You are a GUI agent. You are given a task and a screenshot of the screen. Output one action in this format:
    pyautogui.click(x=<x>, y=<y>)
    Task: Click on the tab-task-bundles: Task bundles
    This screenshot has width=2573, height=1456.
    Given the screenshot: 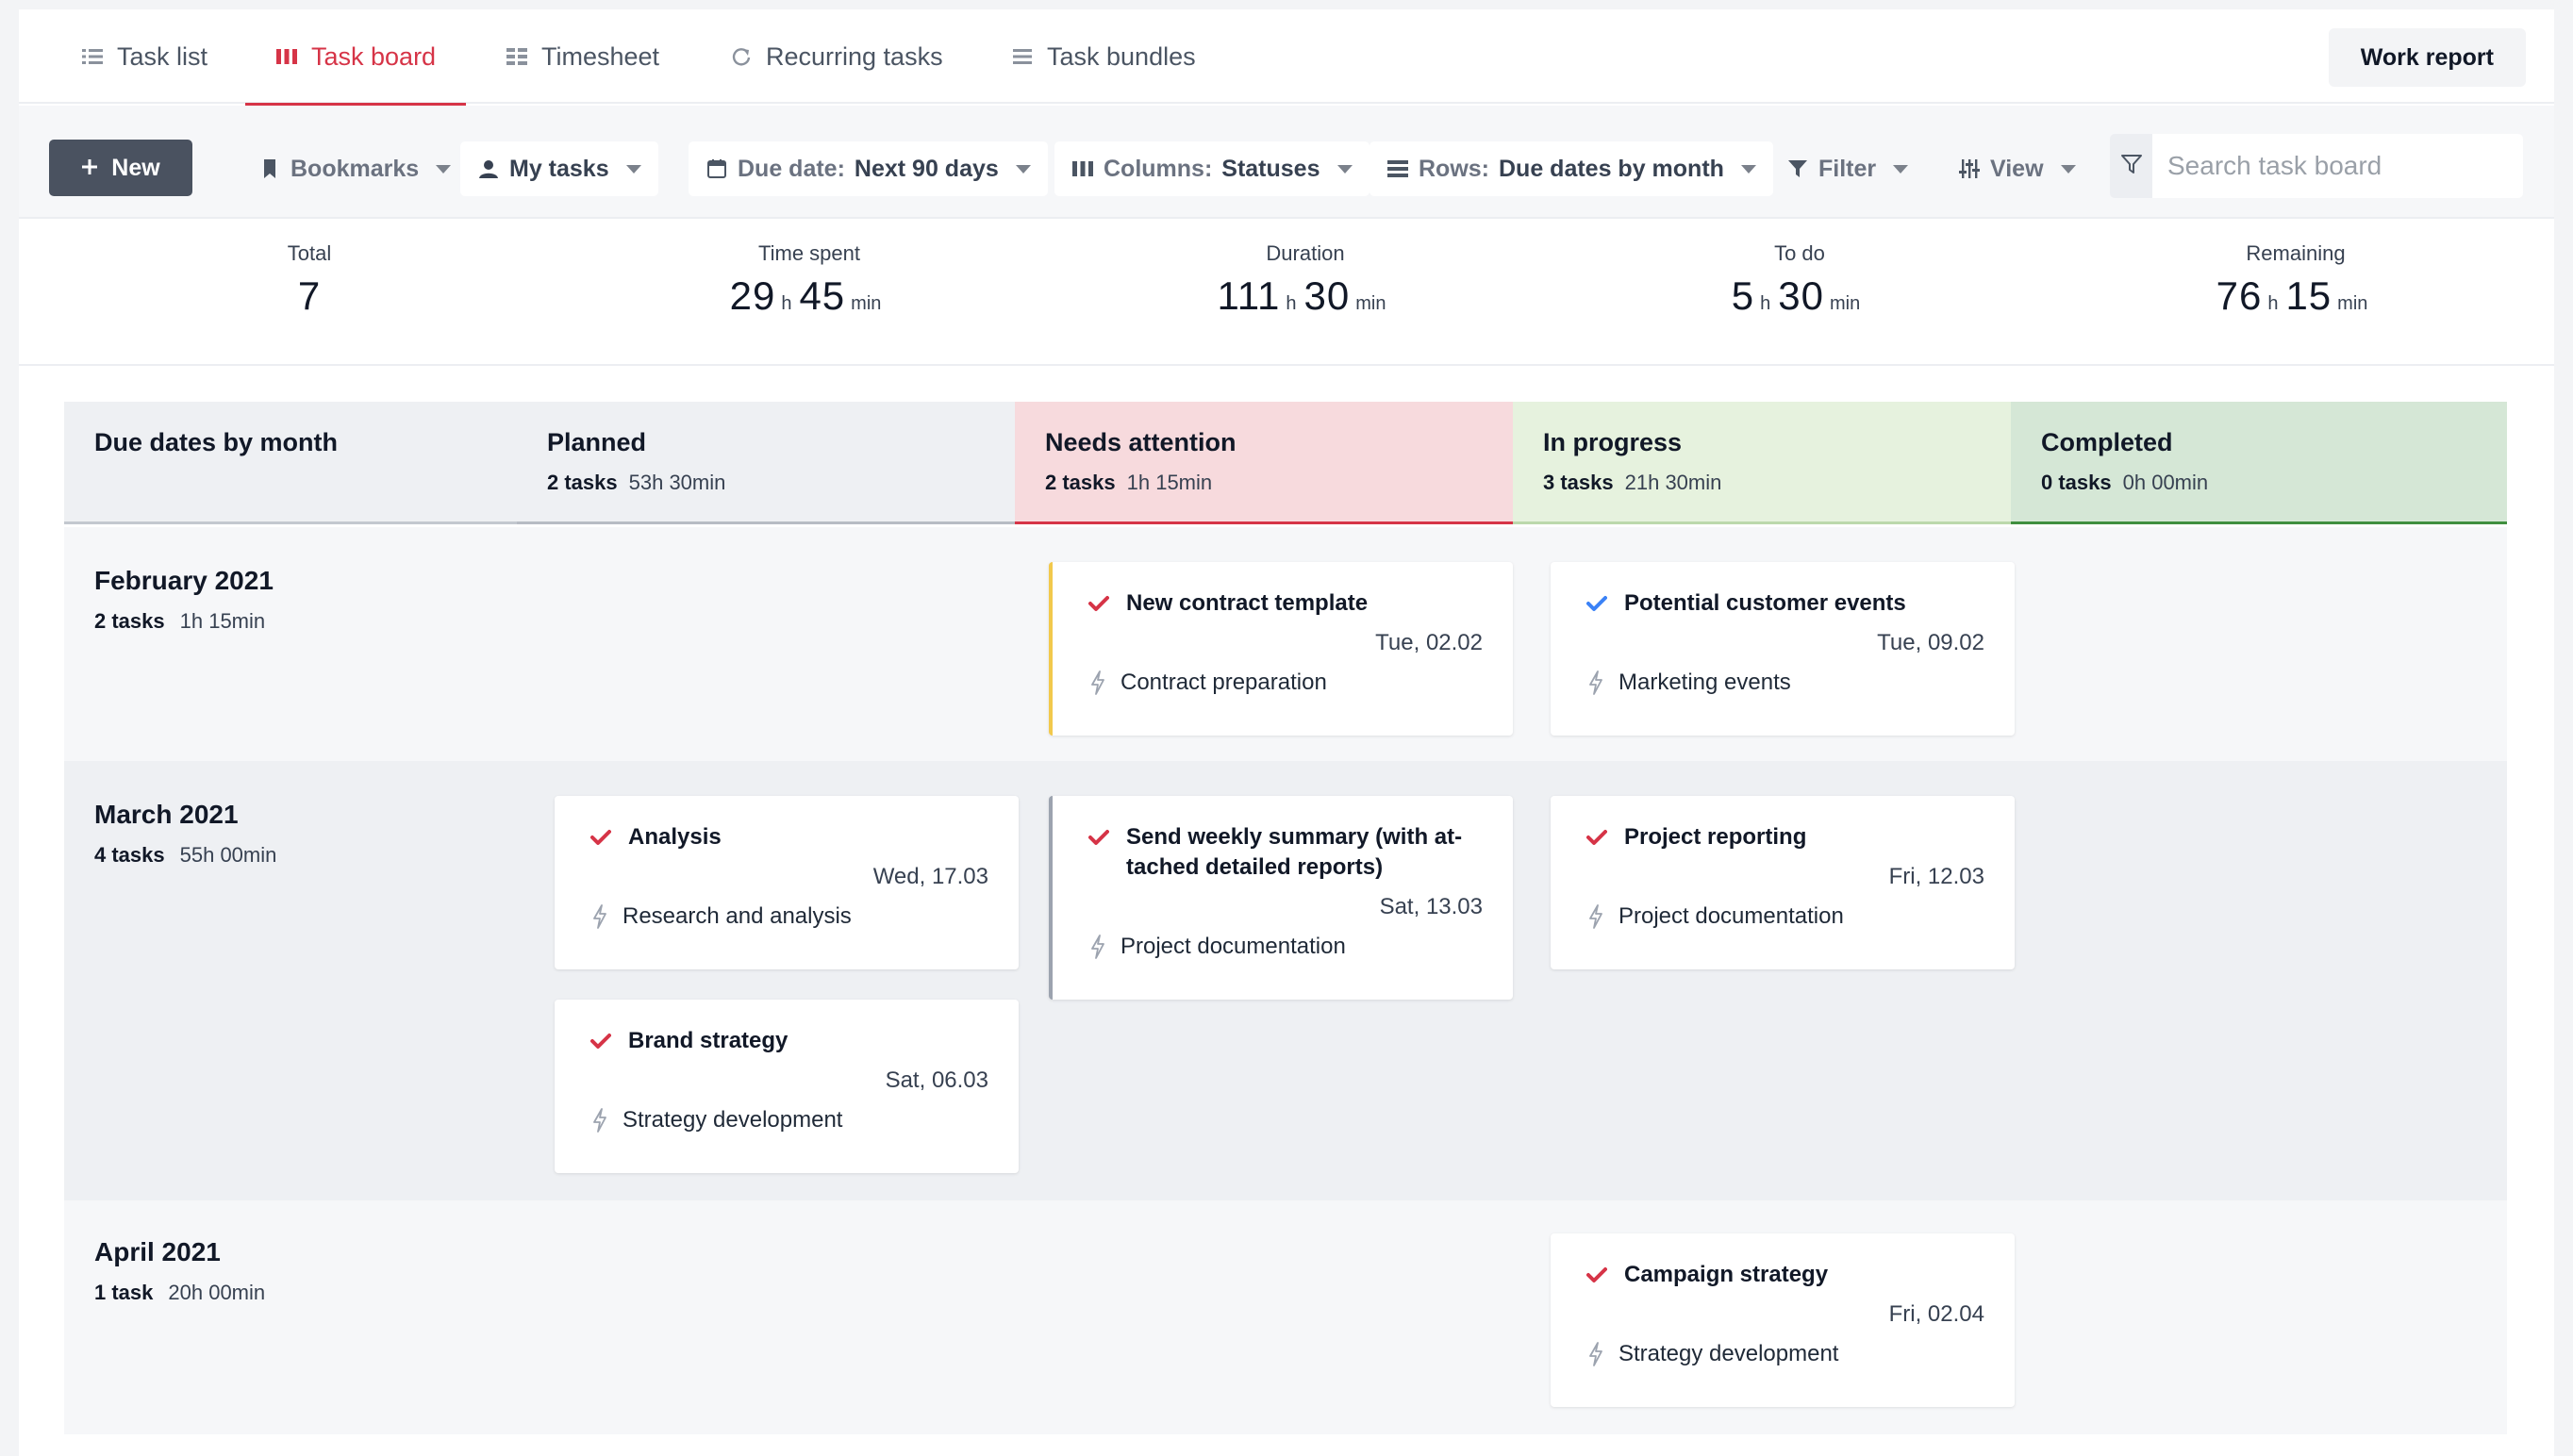 What is the action you would take?
    pyautogui.click(x=1103, y=57)
    